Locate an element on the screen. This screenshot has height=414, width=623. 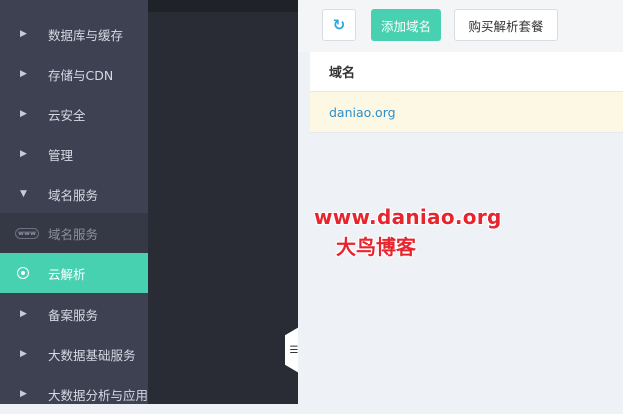
sidebar-item-label: 大数据基础服务 is located at coordinates (92, 355).